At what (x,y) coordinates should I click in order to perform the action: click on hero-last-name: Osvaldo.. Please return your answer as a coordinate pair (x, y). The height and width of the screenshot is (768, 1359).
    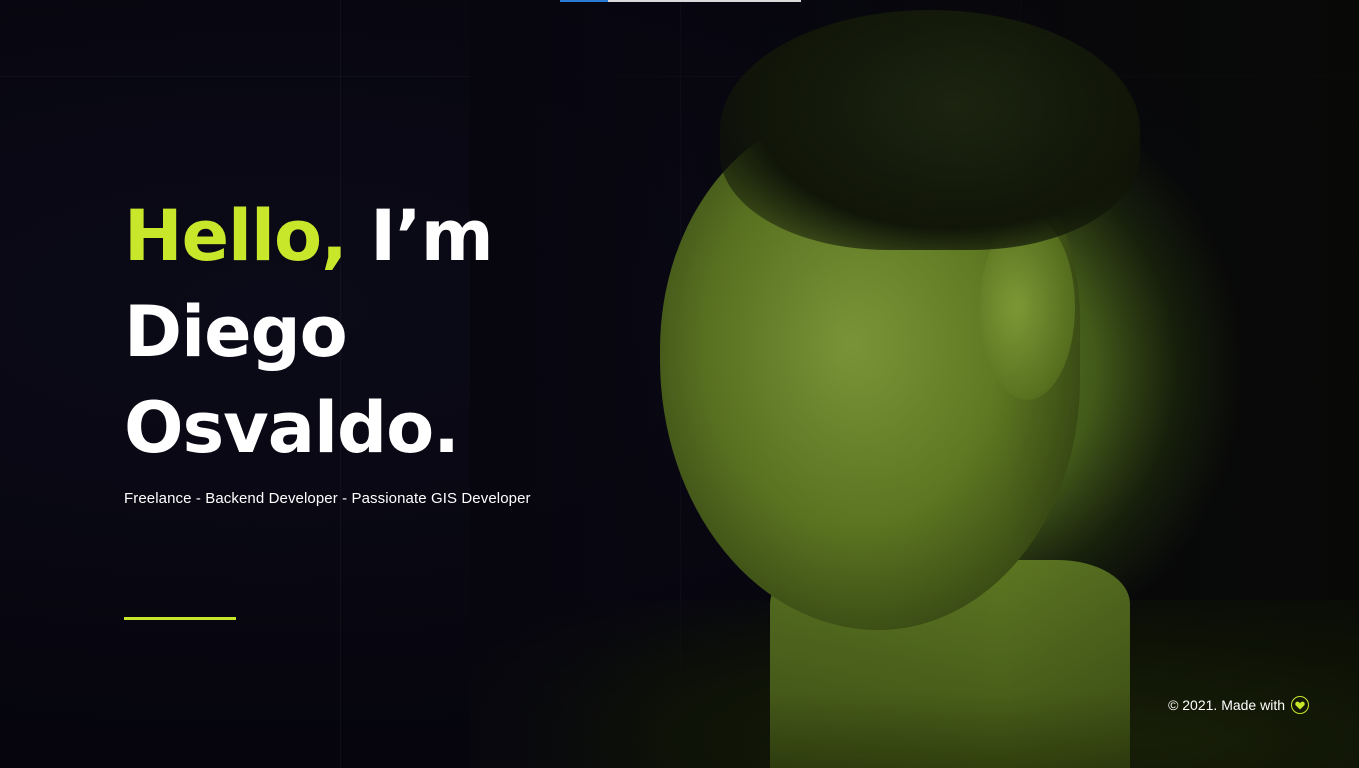
    Looking at the image, I should click on (292, 428).